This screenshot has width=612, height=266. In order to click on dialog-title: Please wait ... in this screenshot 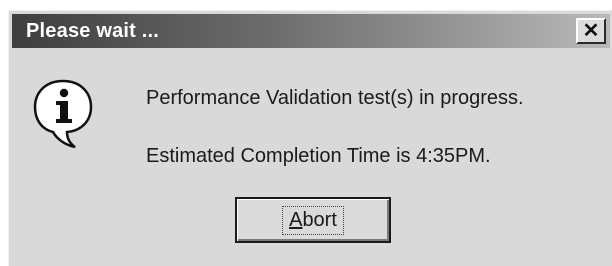, I will do `click(93, 31)`.